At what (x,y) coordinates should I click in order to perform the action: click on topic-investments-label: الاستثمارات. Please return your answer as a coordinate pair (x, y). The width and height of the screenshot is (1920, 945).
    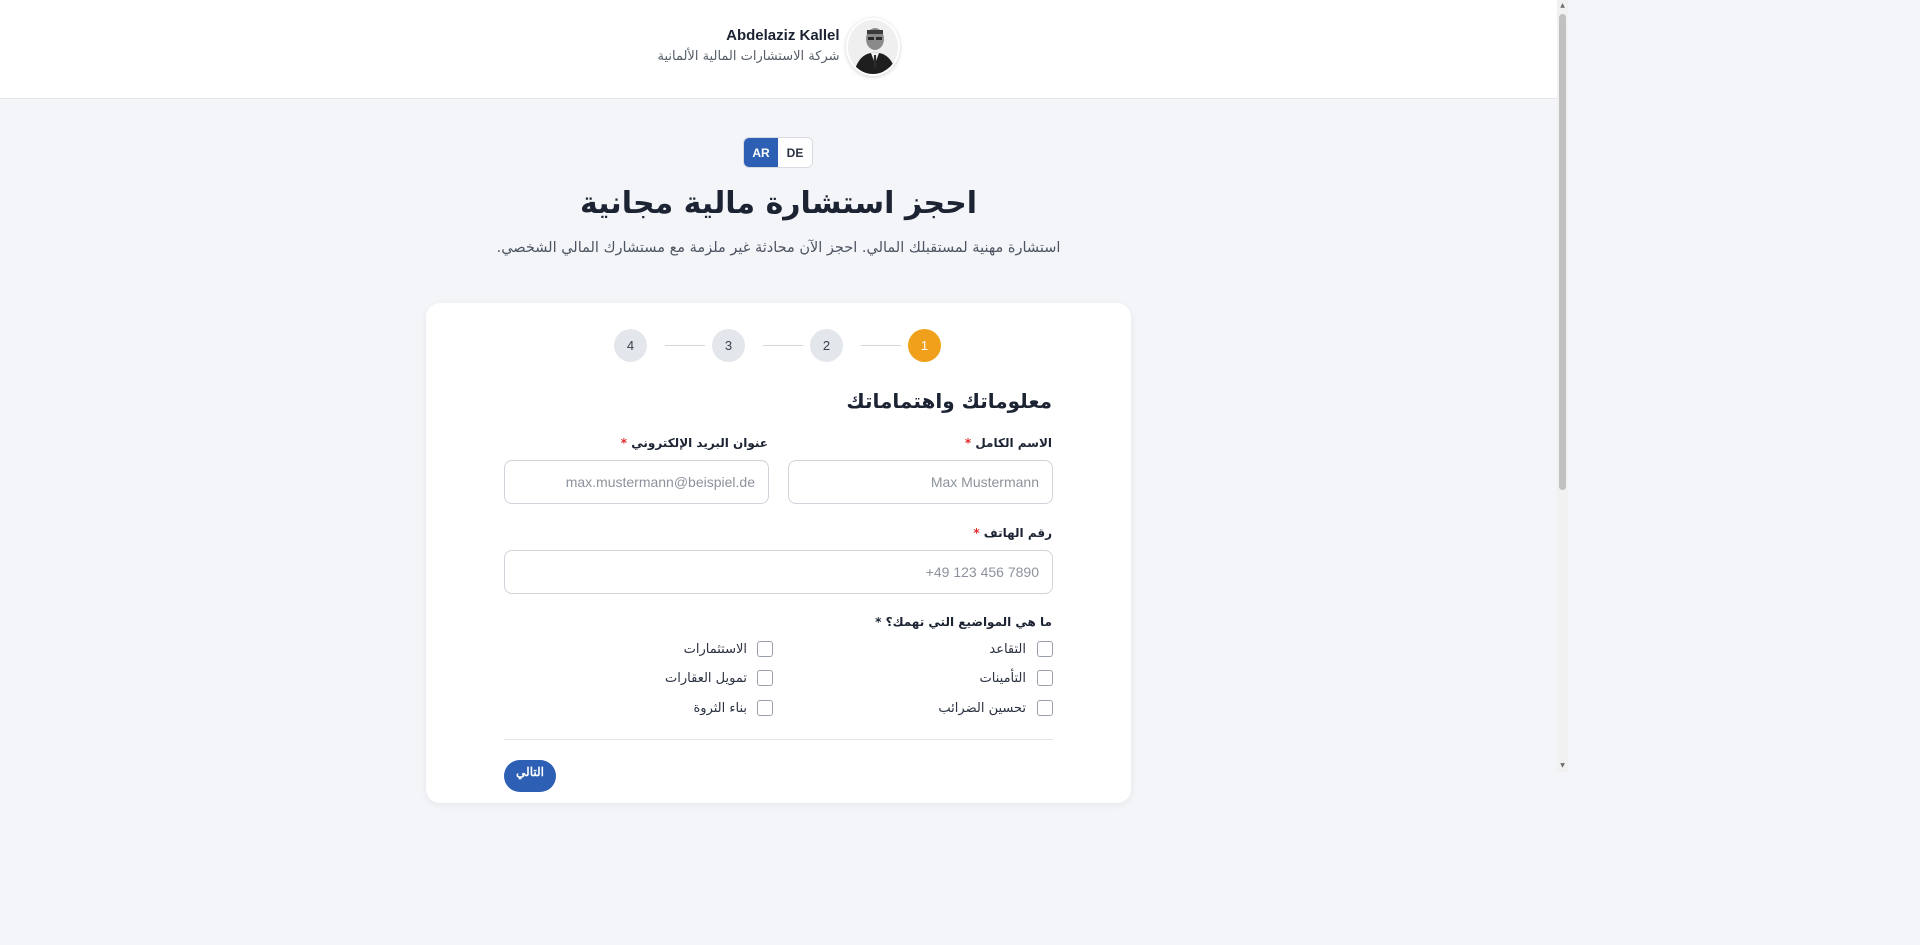
    Looking at the image, I should click on (715, 649).